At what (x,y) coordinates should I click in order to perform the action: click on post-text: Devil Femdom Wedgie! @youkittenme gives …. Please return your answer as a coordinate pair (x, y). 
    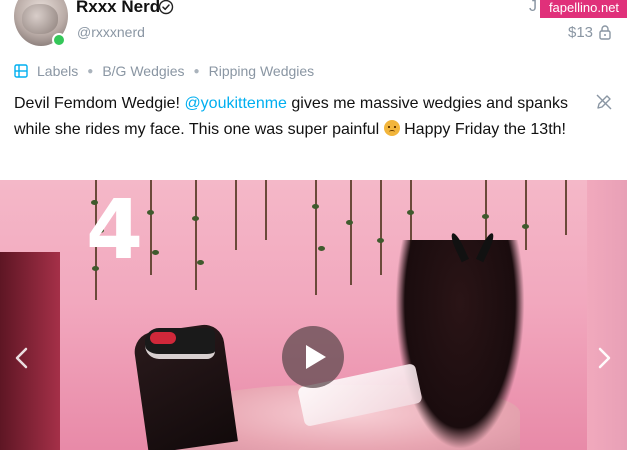
    Looking at the image, I should click on (294, 117).